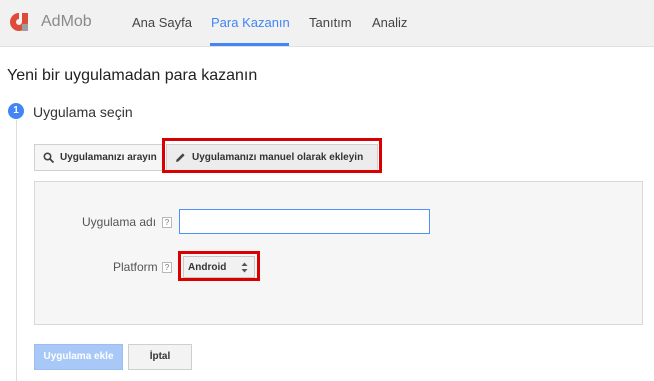 The image size is (654, 381). What do you see at coordinates (48, 157) in the screenshot?
I see `search-icon` at bounding box center [48, 157].